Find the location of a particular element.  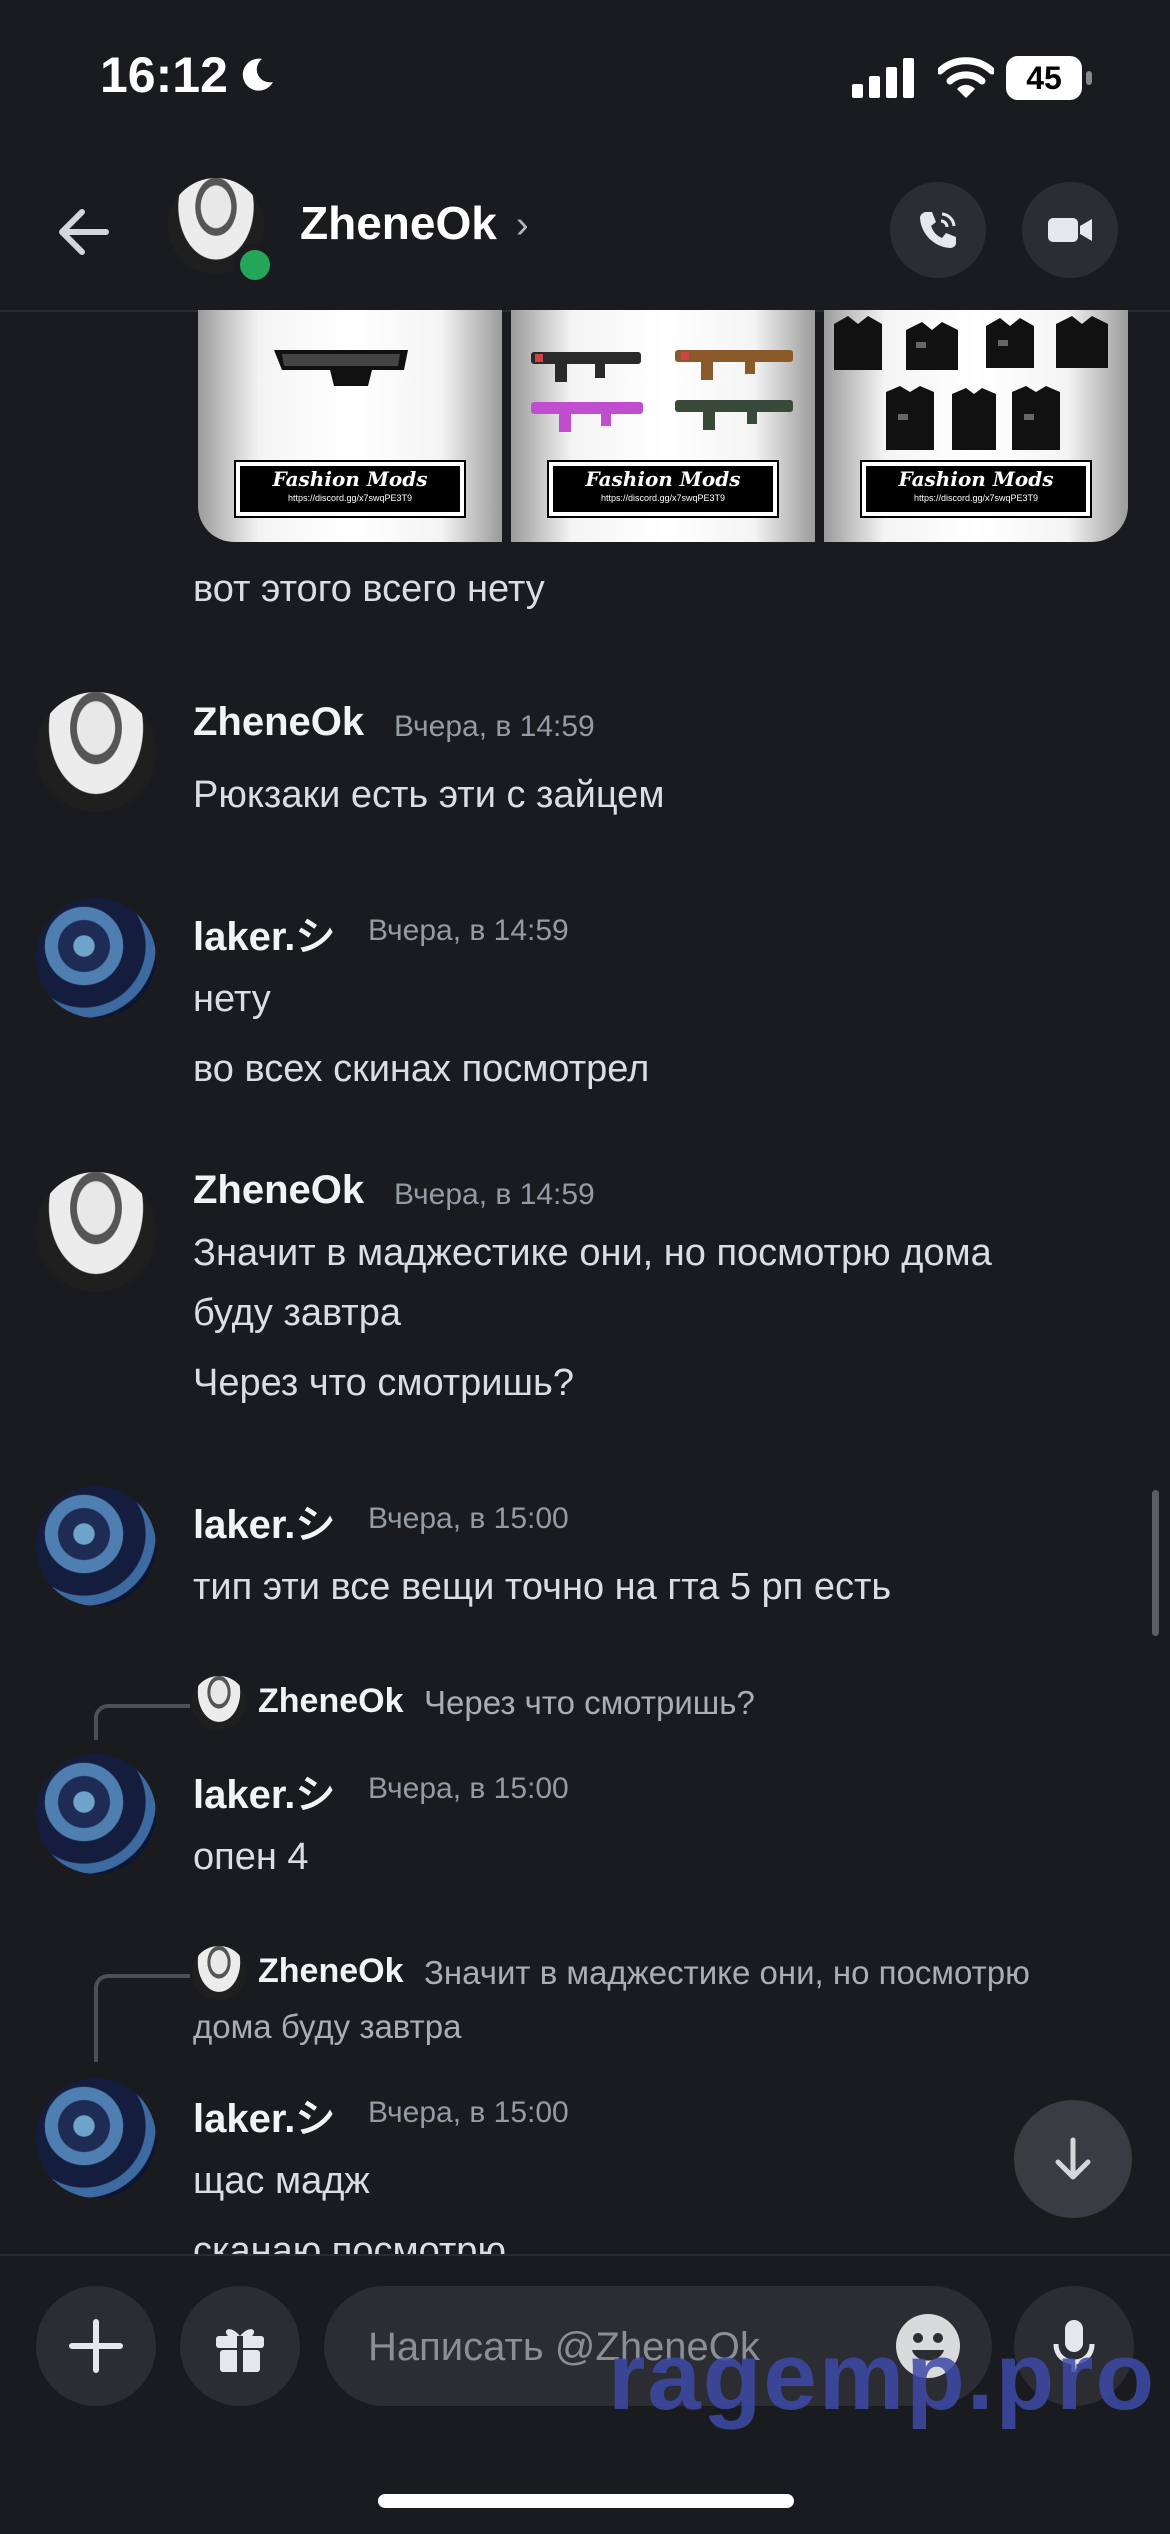

reply-reference: ZheneOk Через что смотришь? is located at coordinates (594, 1708).